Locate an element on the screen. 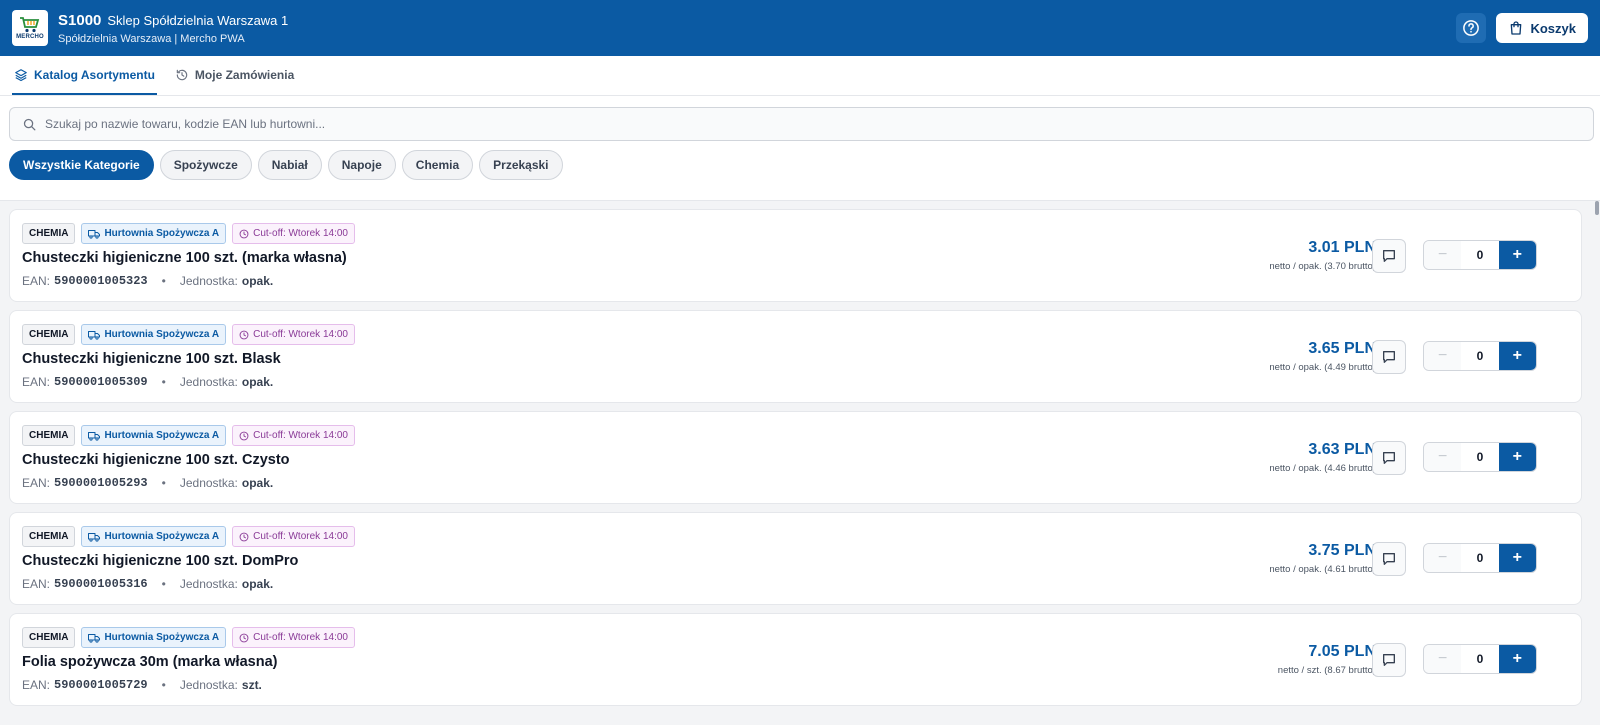 Image resolution: width=1600 pixels, height=725 pixels. tab-bar: Katalog Asortymentu Moje Zamówienia is located at coordinates (800, 76).